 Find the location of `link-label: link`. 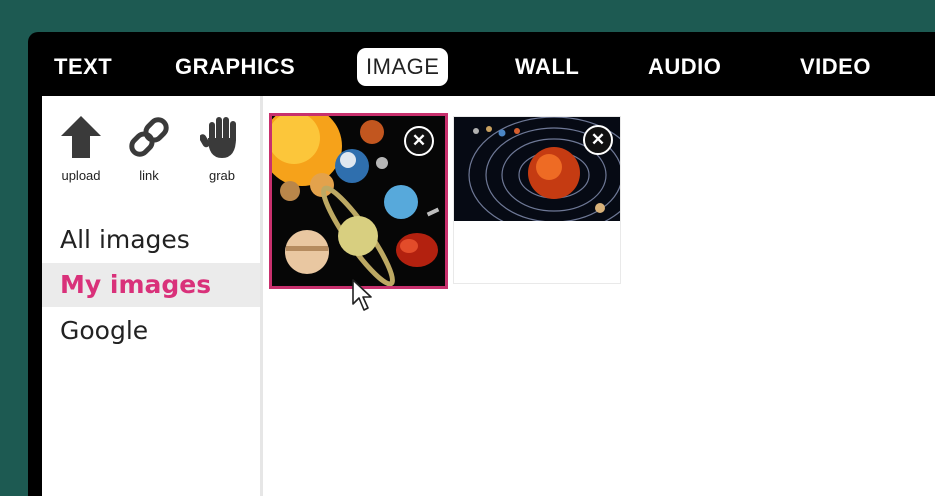

link-label: link is located at coordinates (149, 175).